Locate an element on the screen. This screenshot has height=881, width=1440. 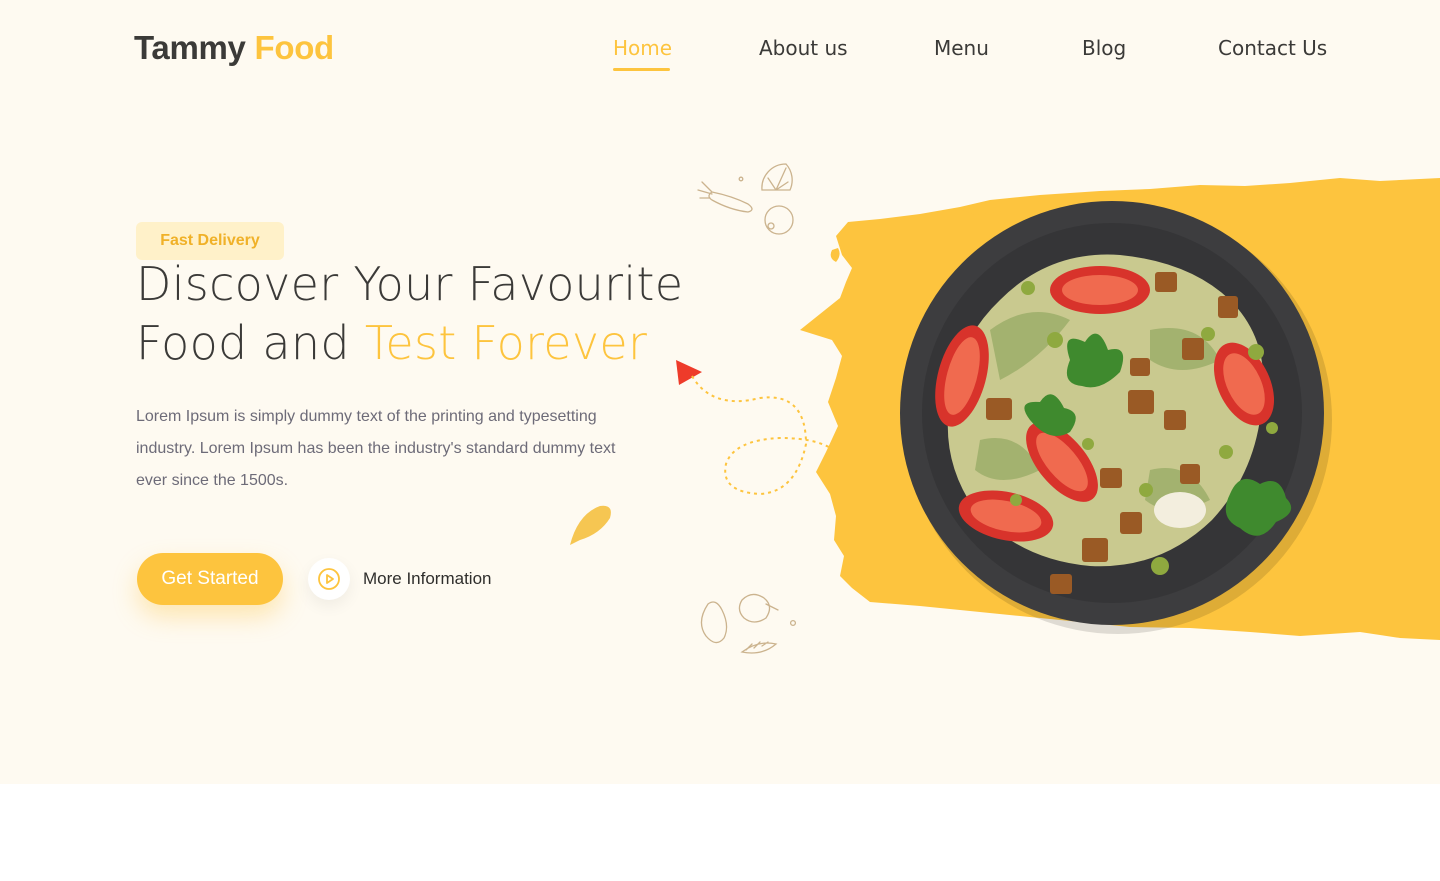
tomato-center is located at coordinates (1062, 462).